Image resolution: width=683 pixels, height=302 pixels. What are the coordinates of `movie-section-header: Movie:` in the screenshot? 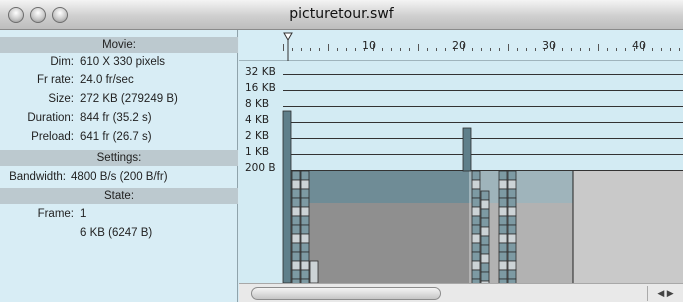 It's located at (119, 45).